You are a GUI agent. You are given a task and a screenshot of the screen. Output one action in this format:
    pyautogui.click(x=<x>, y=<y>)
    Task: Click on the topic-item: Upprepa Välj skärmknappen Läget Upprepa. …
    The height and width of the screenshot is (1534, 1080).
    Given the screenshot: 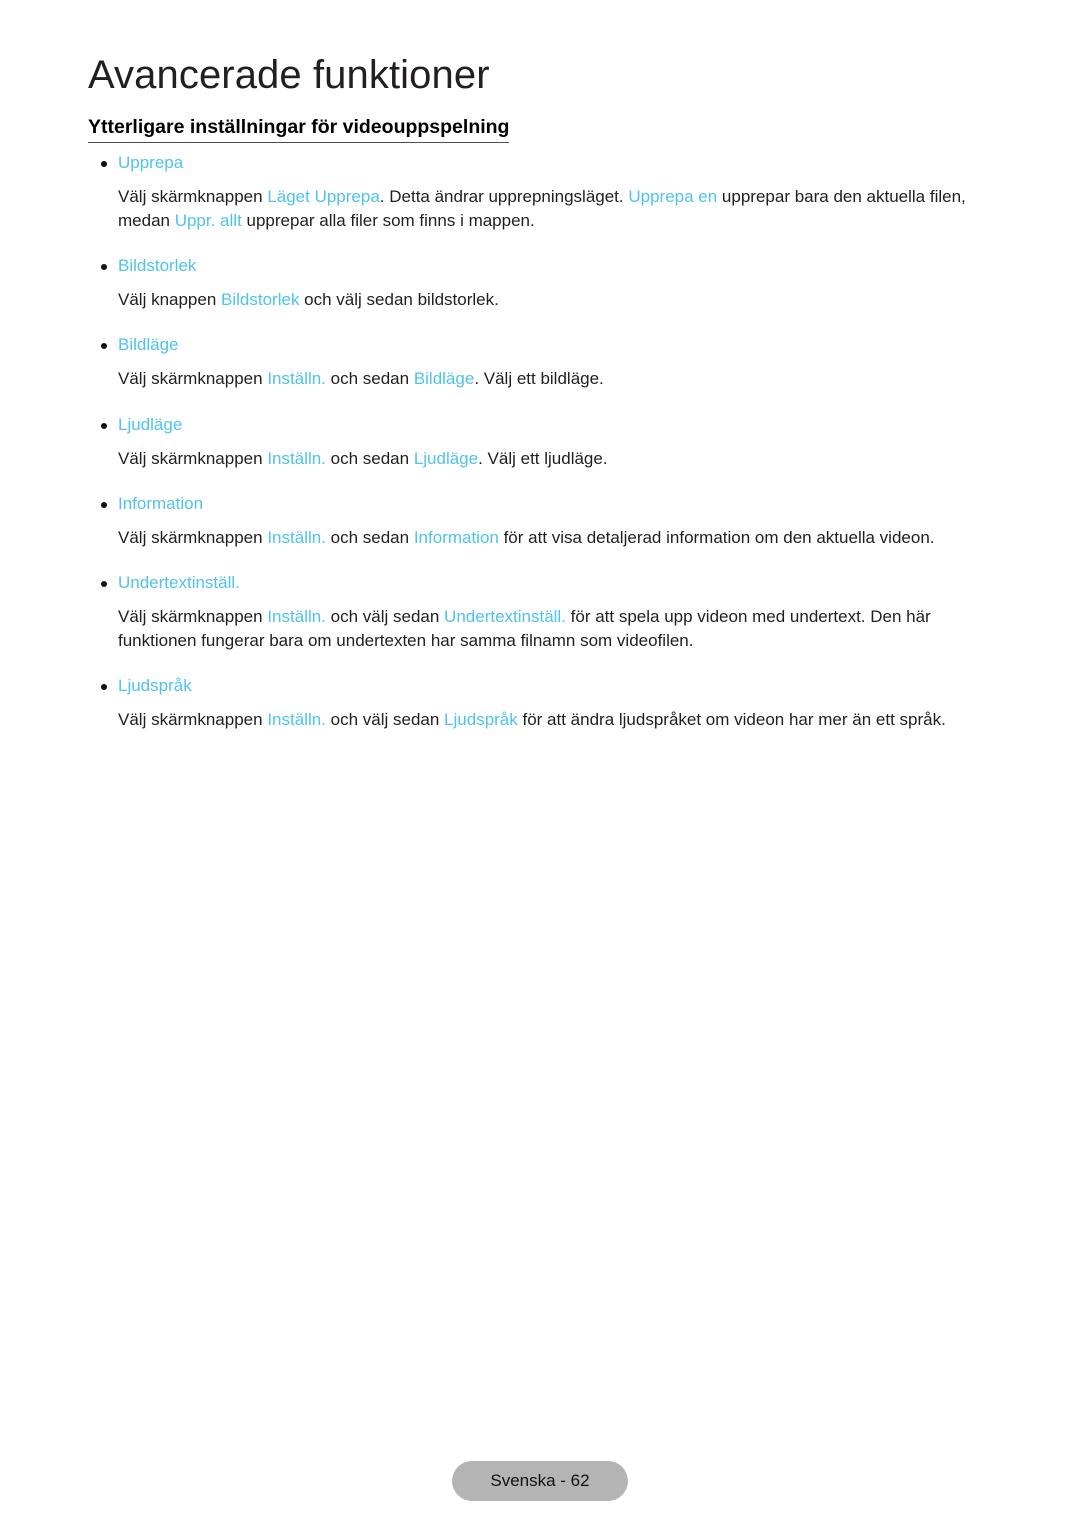 What is the action you would take?
    pyautogui.click(x=538, y=192)
    